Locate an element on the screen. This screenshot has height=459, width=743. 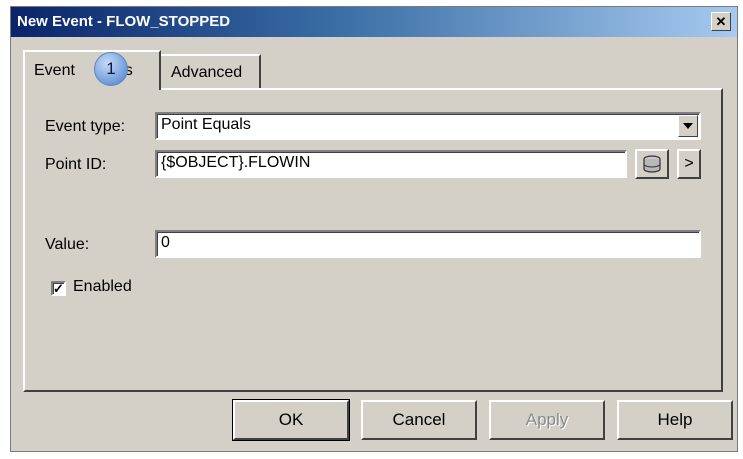
point-id-input: {$OBJECT}.FLOWIN is located at coordinates (391, 164).